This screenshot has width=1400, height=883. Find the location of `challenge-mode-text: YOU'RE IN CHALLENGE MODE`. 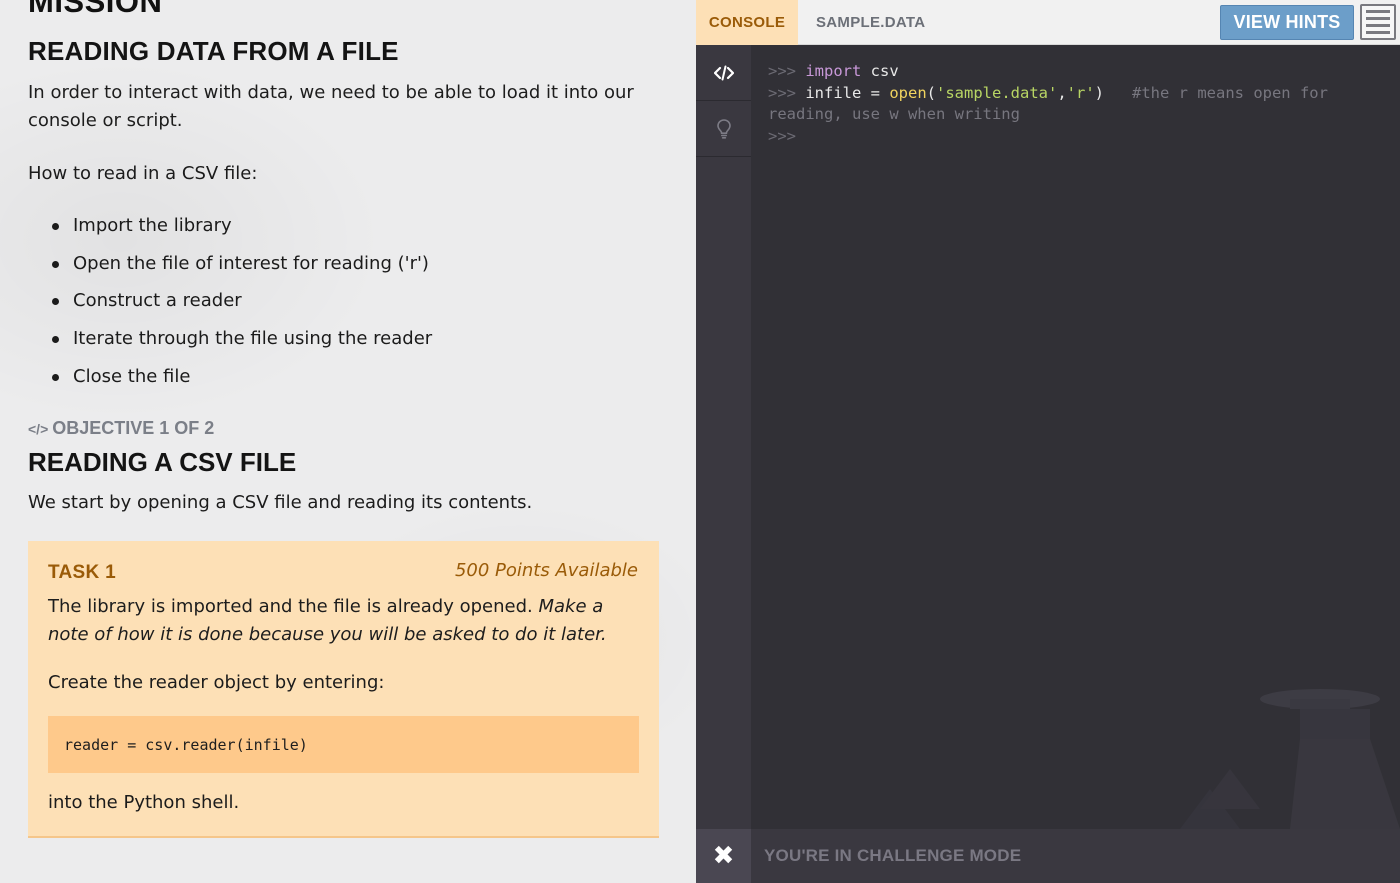

challenge-mode-text: YOU'RE IN CHALLENGE MODE is located at coordinates (893, 855).